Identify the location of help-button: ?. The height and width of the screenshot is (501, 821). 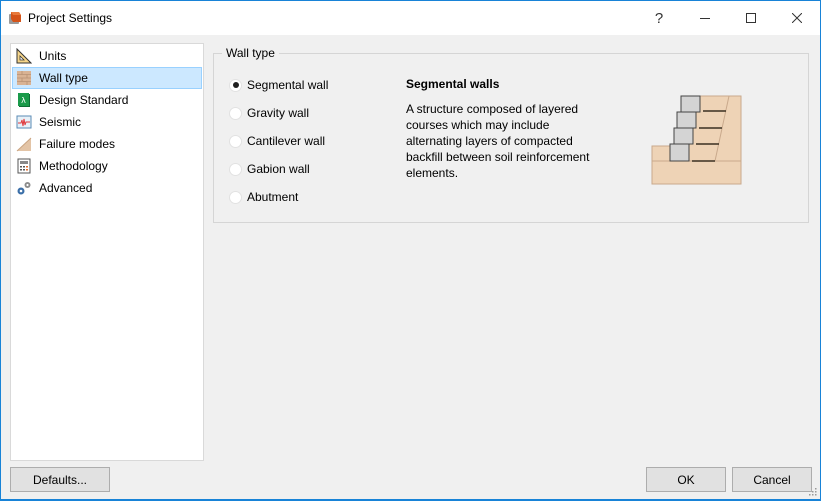
(659, 18).